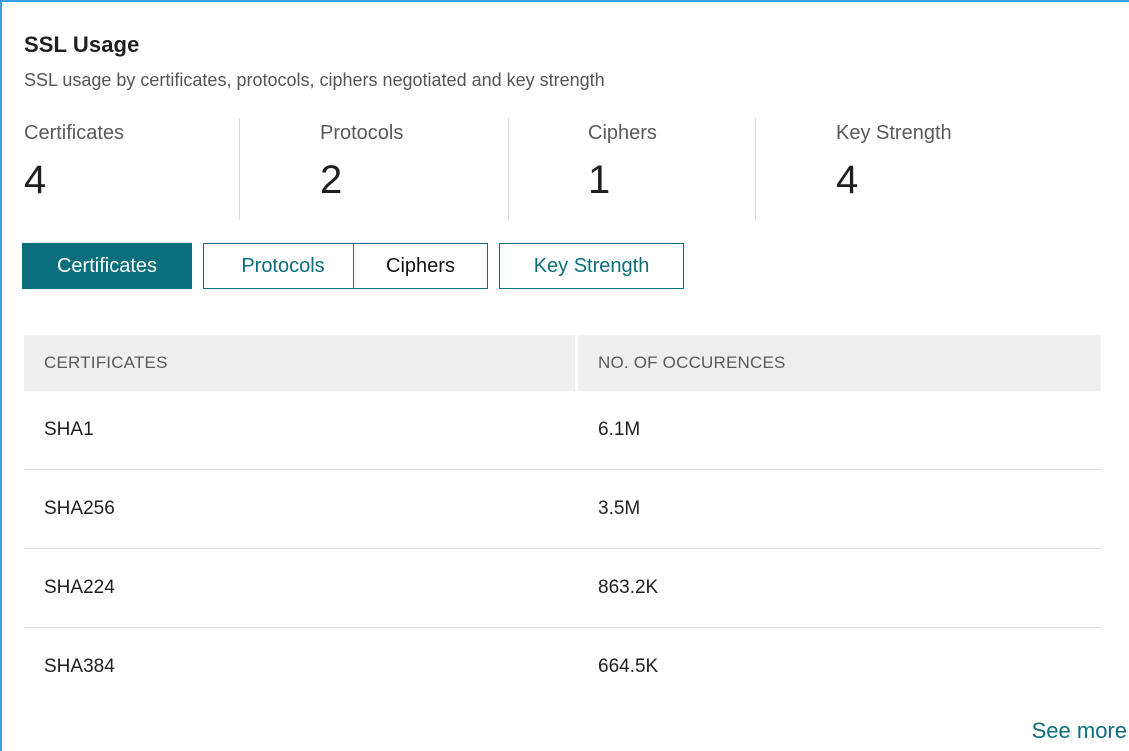 Image resolution: width=1129 pixels, height=751 pixels. I want to click on table-header: CERTIFICATES NO. OF OCCURENCES, so click(562, 363).